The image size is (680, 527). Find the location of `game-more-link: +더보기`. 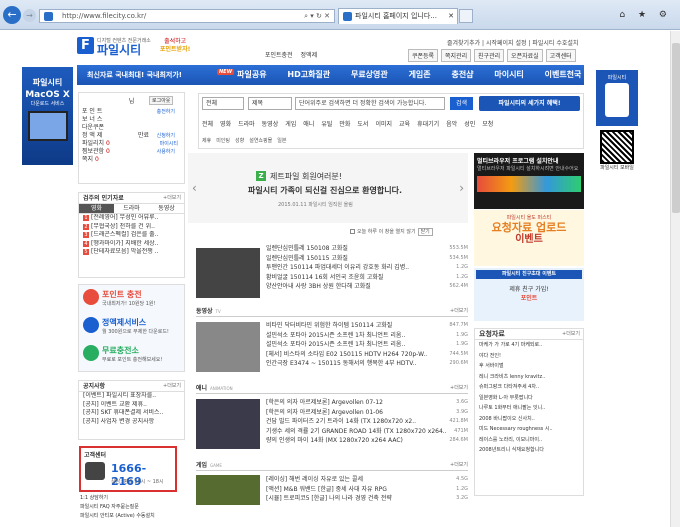

game-more-link: +더보기 is located at coordinates (459, 465).